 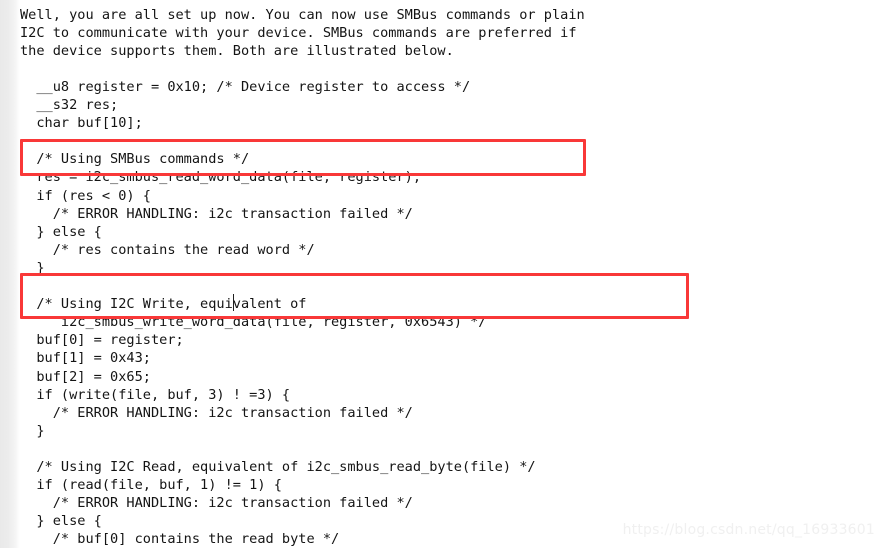 I want to click on code-line: if (read(file, buf, 1) != 1) {, so click(x=151, y=485).